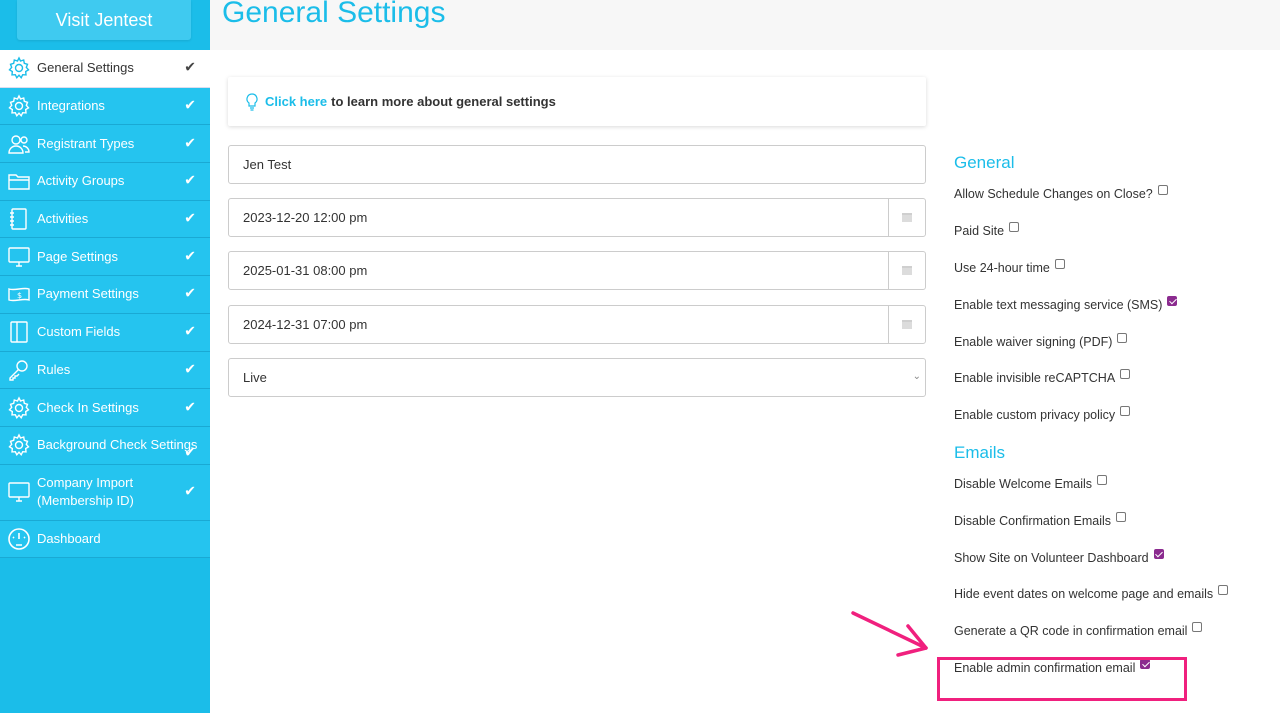 This screenshot has width=1280, height=713. What do you see at coordinates (577, 324) in the screenshot?
I see `close-date-input: 2024-12-31 07:00 pm` at bounding box center [577, 324].